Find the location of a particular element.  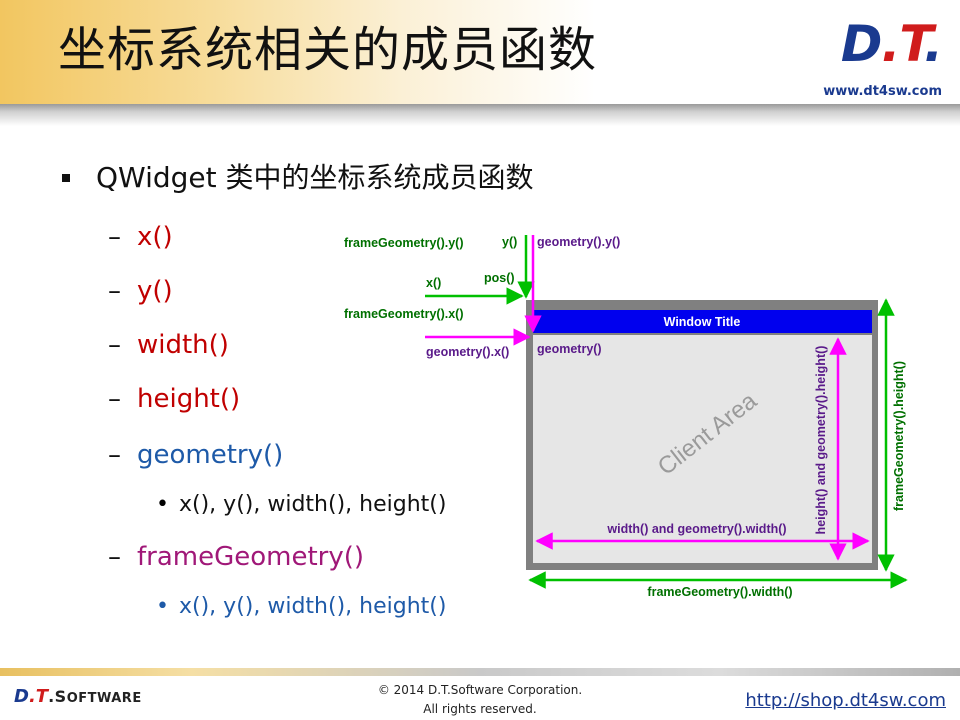

label-geometry-y: geometry().y() is located at coordinates (578, 242).